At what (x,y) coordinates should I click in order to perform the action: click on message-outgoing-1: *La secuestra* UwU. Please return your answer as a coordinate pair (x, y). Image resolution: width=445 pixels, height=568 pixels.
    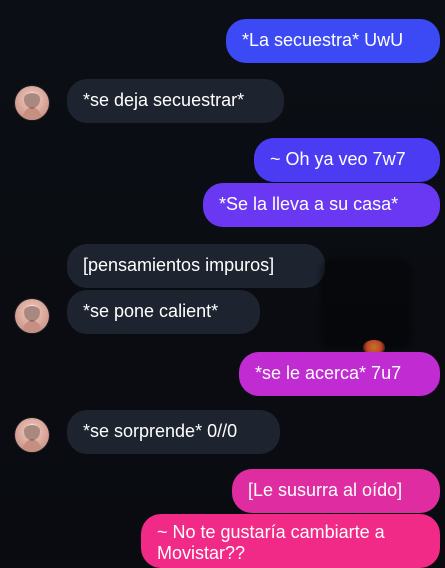
    Looking at the image, I should click on (333, 41).